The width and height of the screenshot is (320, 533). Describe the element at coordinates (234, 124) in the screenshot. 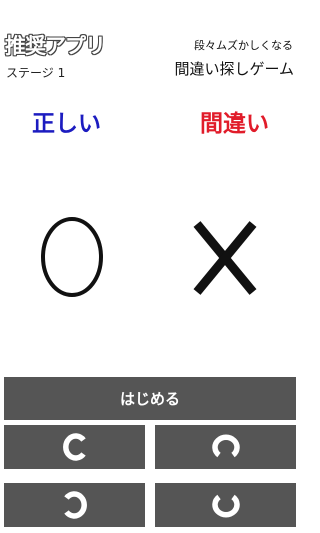

I see `wrong-header: 間違い` at that location.